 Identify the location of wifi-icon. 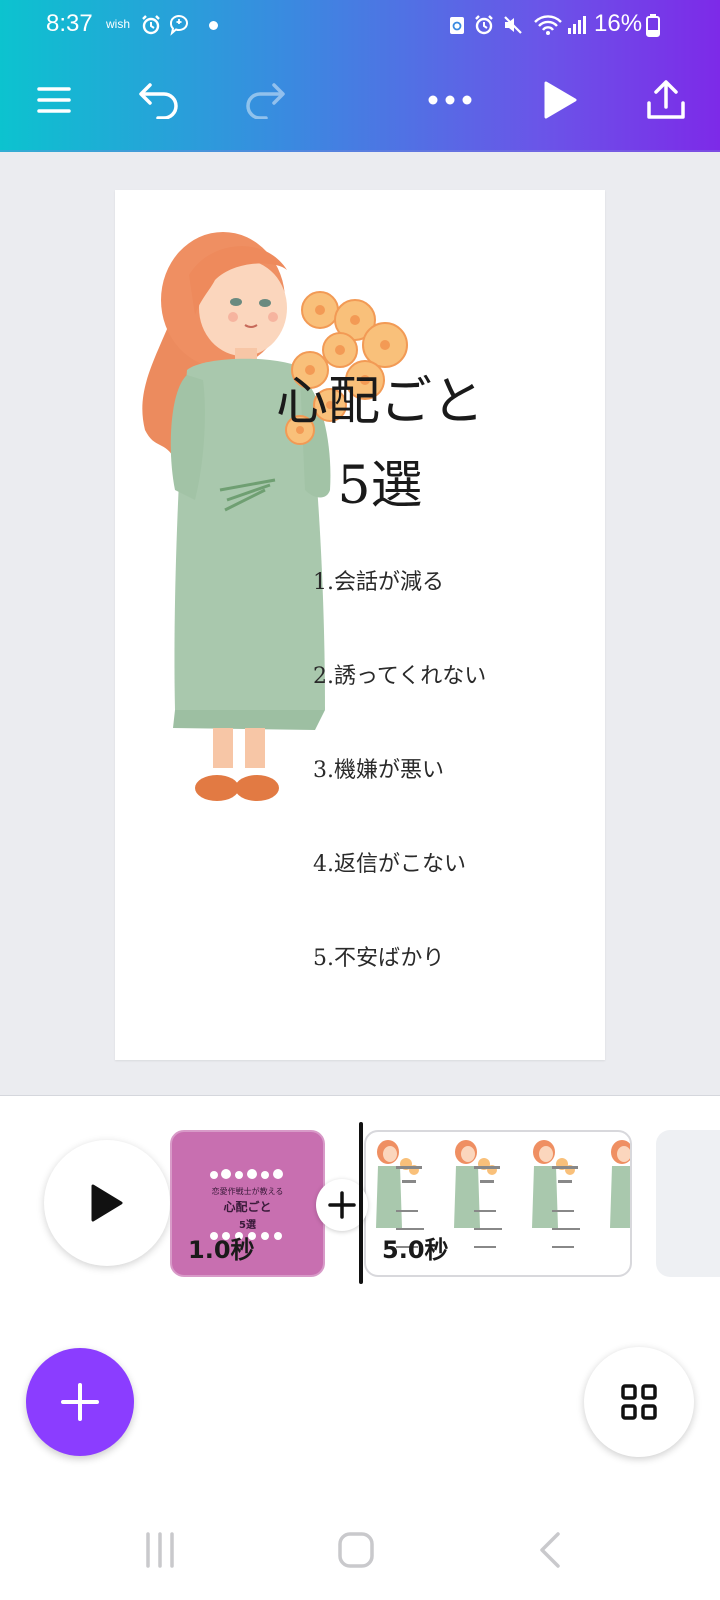
(548, 25).